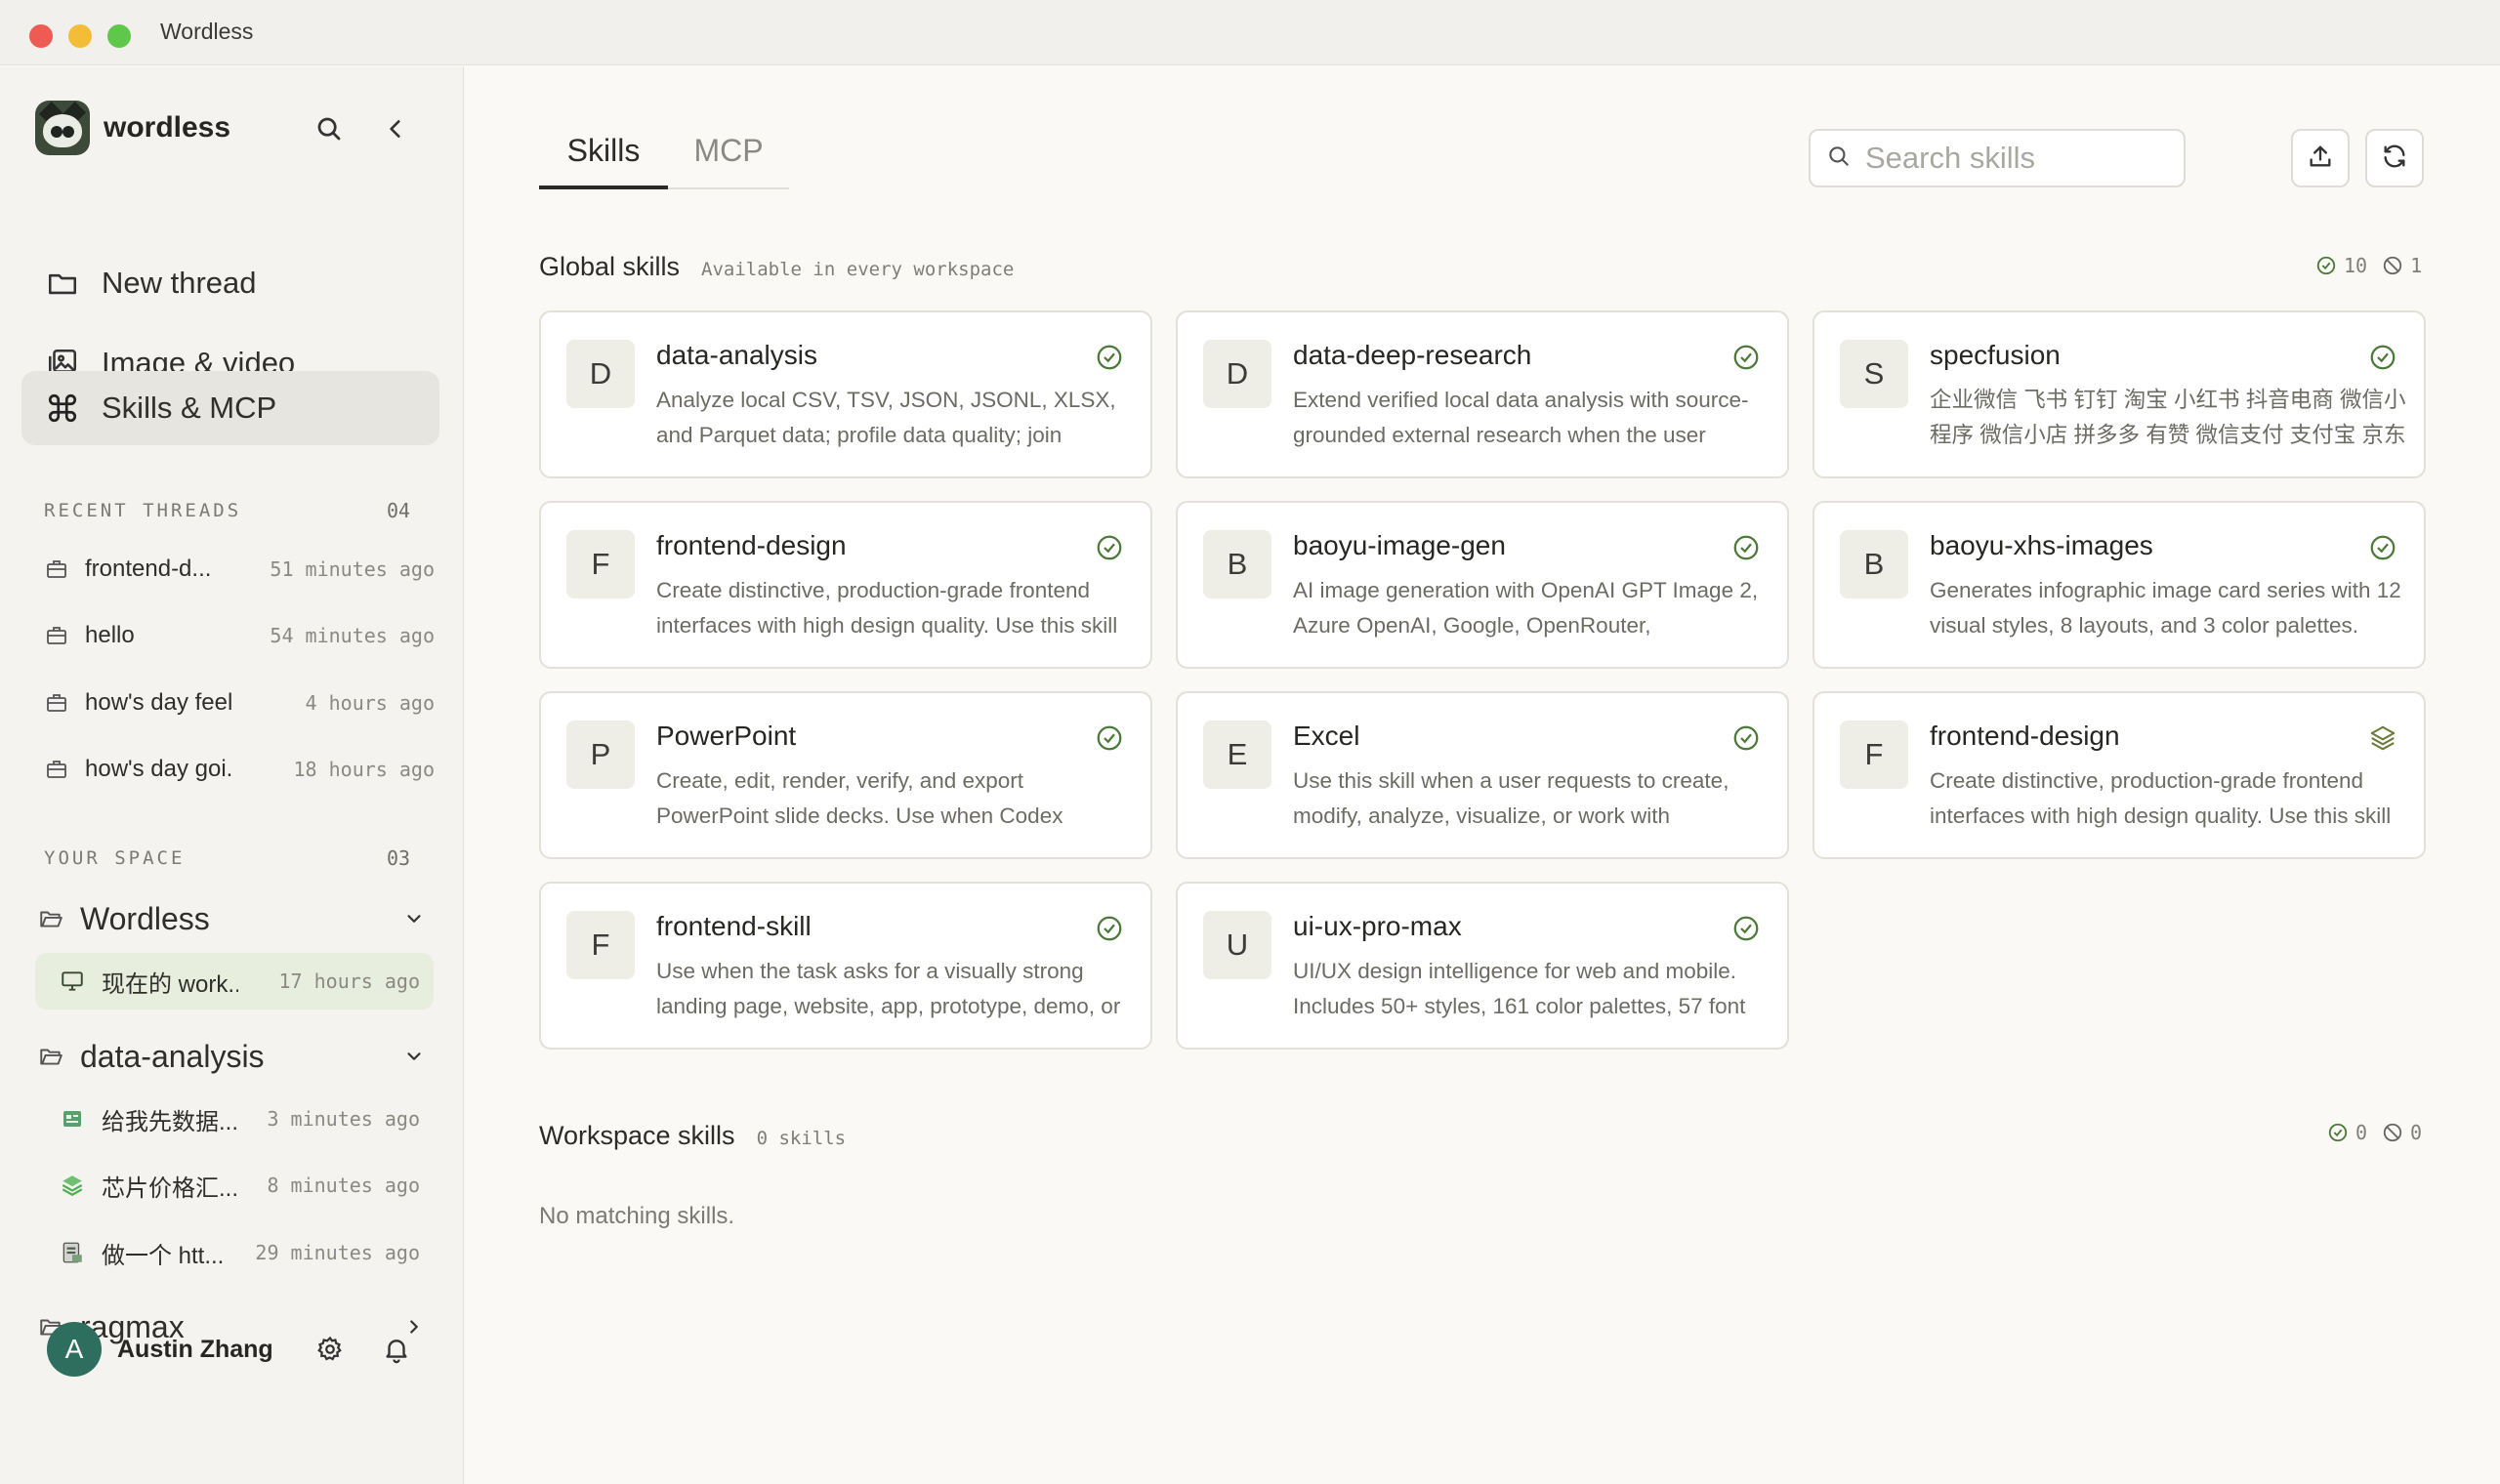  What do you see at coordinates (240, 770) in the screenshot?
I see `recent-thread-item: how's day goi... 18 hours ago` at bounding box center [240, 770].